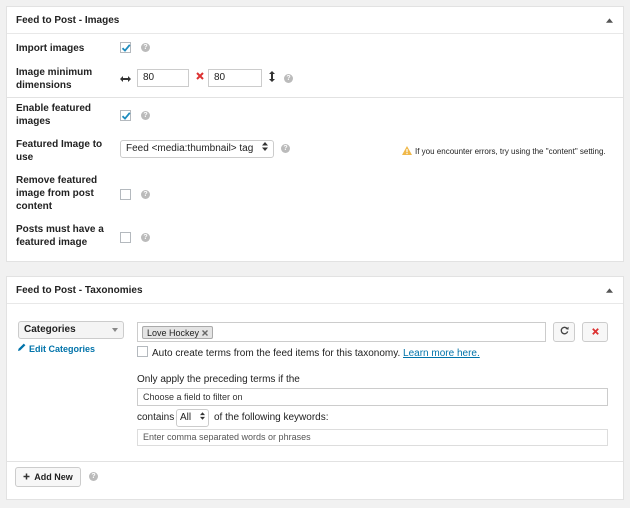 This screenshot has height=508, width=630. Describe the element at coordinates (125, 194) in the screenshot. I see `remove-featured-checkbox` at that location.